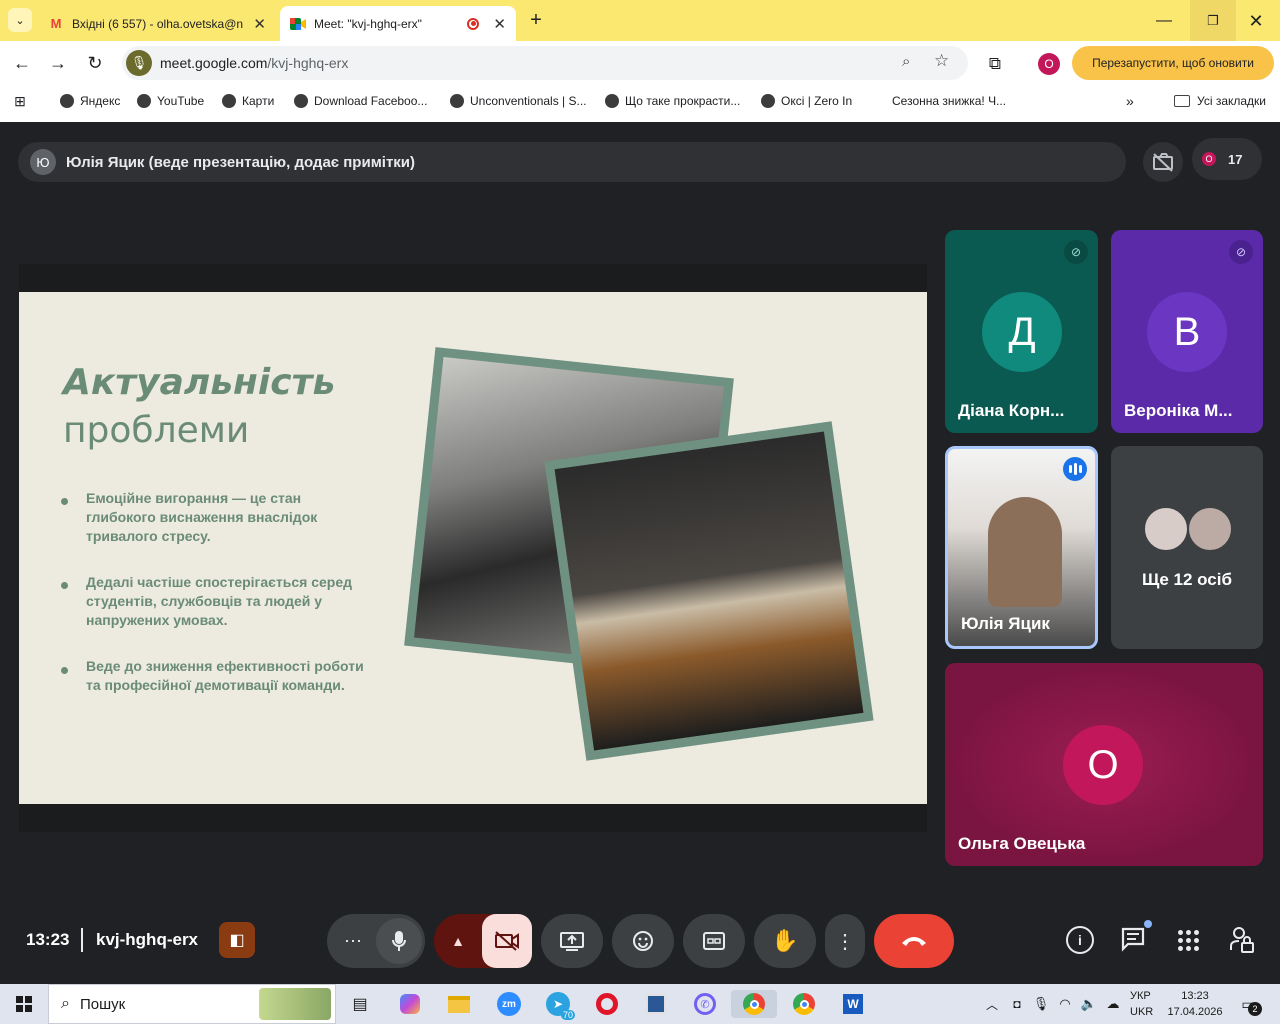 The height and width of the screenshot is (1024, 1280). What do you see at coordinates (399, 941) in the screenshot?
I see `microphone-button` at bounding box center [399, 941].